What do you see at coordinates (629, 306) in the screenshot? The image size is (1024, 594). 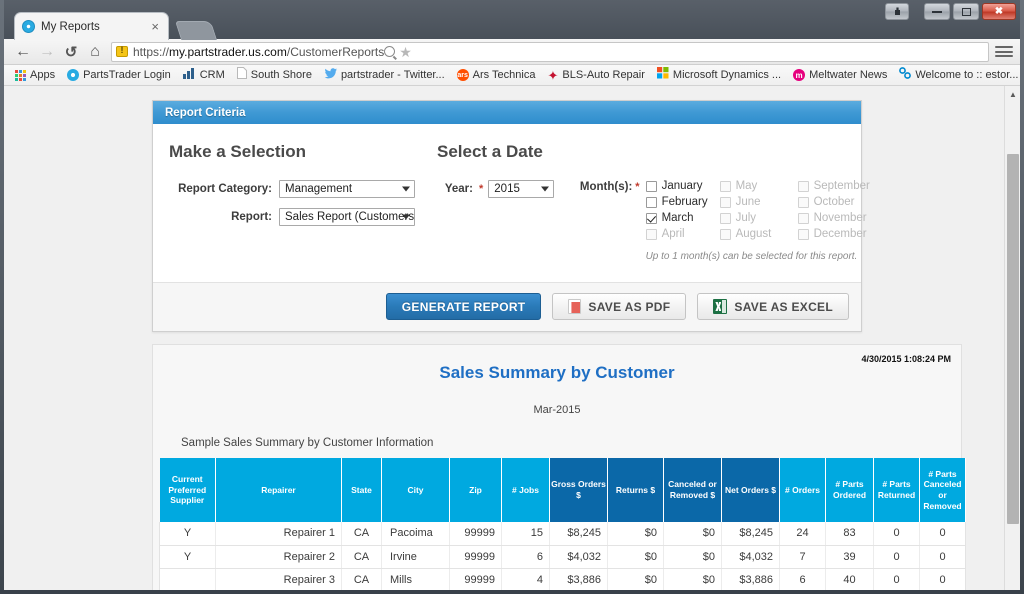 I see `save-as-pdf-label: SAVE AS PDF` at bounding box center [629, 306].